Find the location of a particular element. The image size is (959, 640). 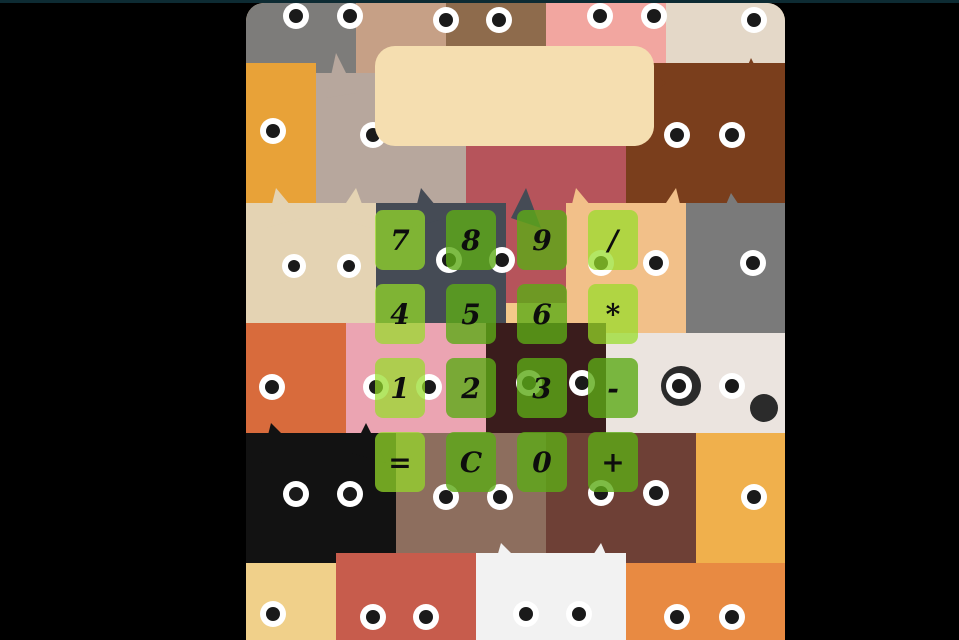

key-subtract: - is located at coordinates (613, 388).